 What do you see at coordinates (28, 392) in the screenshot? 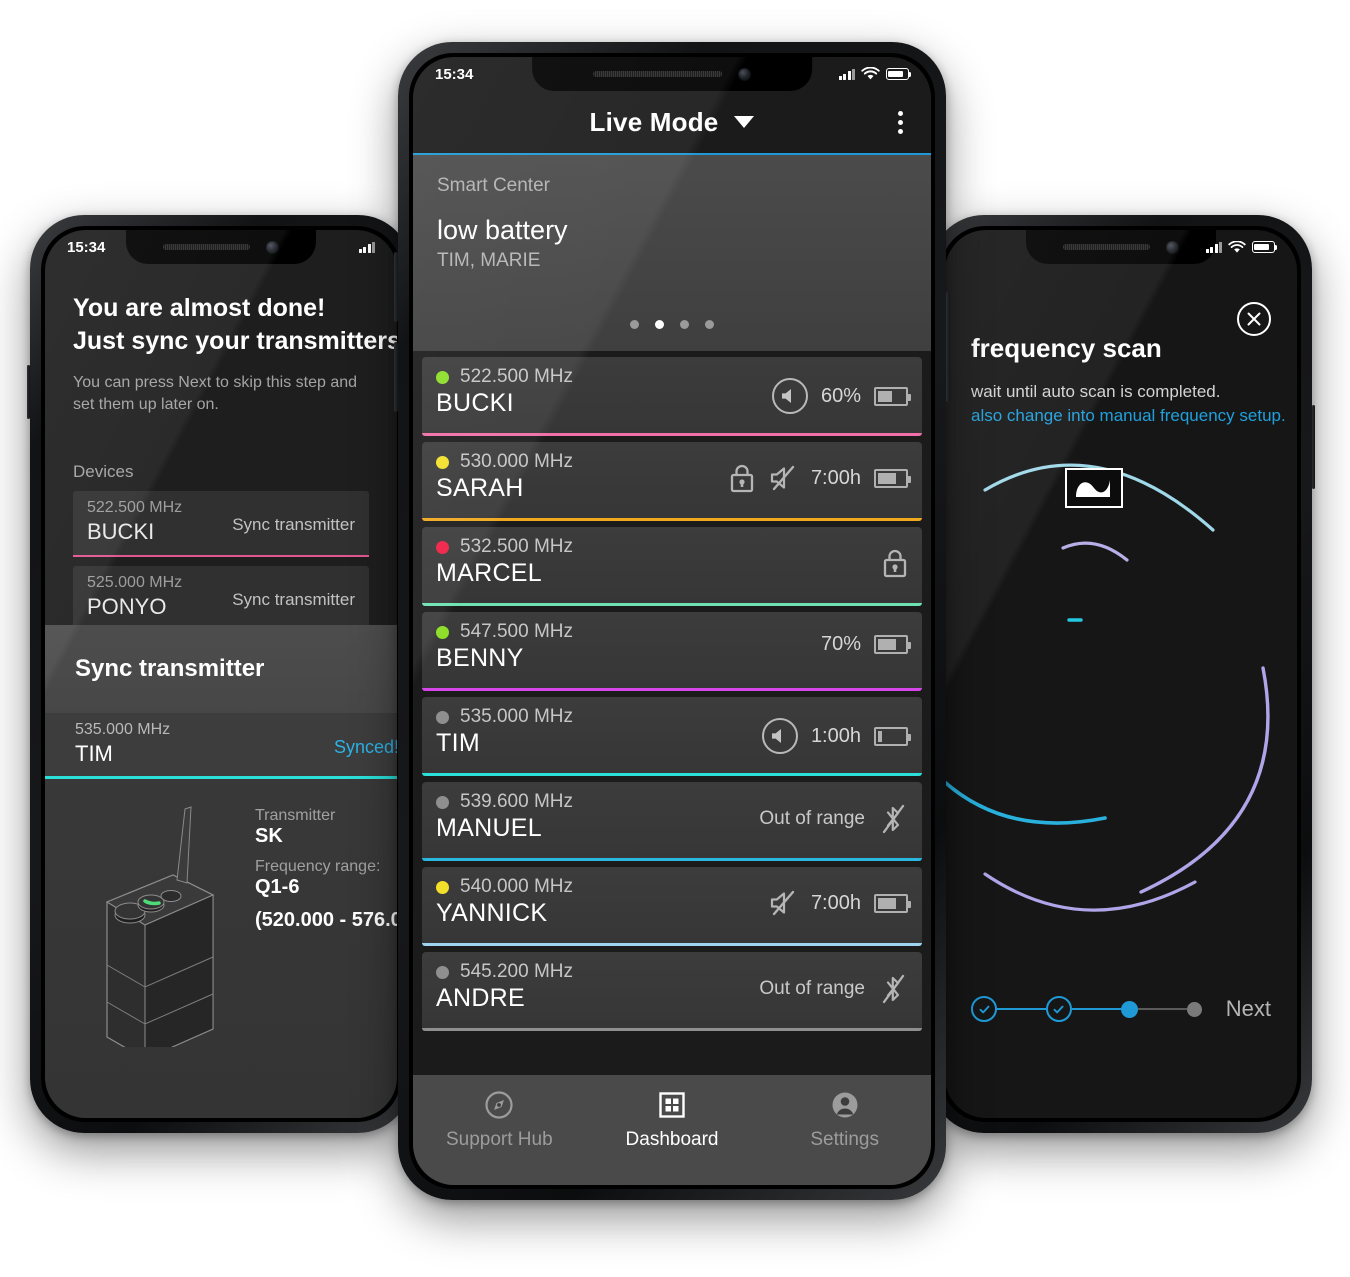
I see `volume-button` at bounding box center [28, 392].